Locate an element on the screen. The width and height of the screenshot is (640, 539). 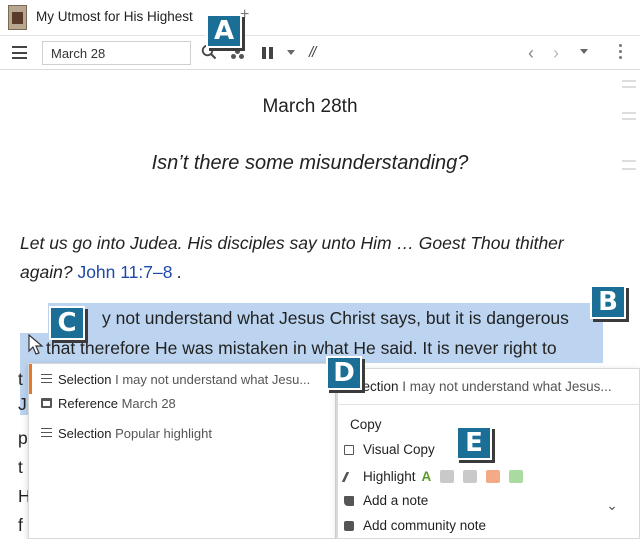
reference-input is located at coordinates (116, 53).